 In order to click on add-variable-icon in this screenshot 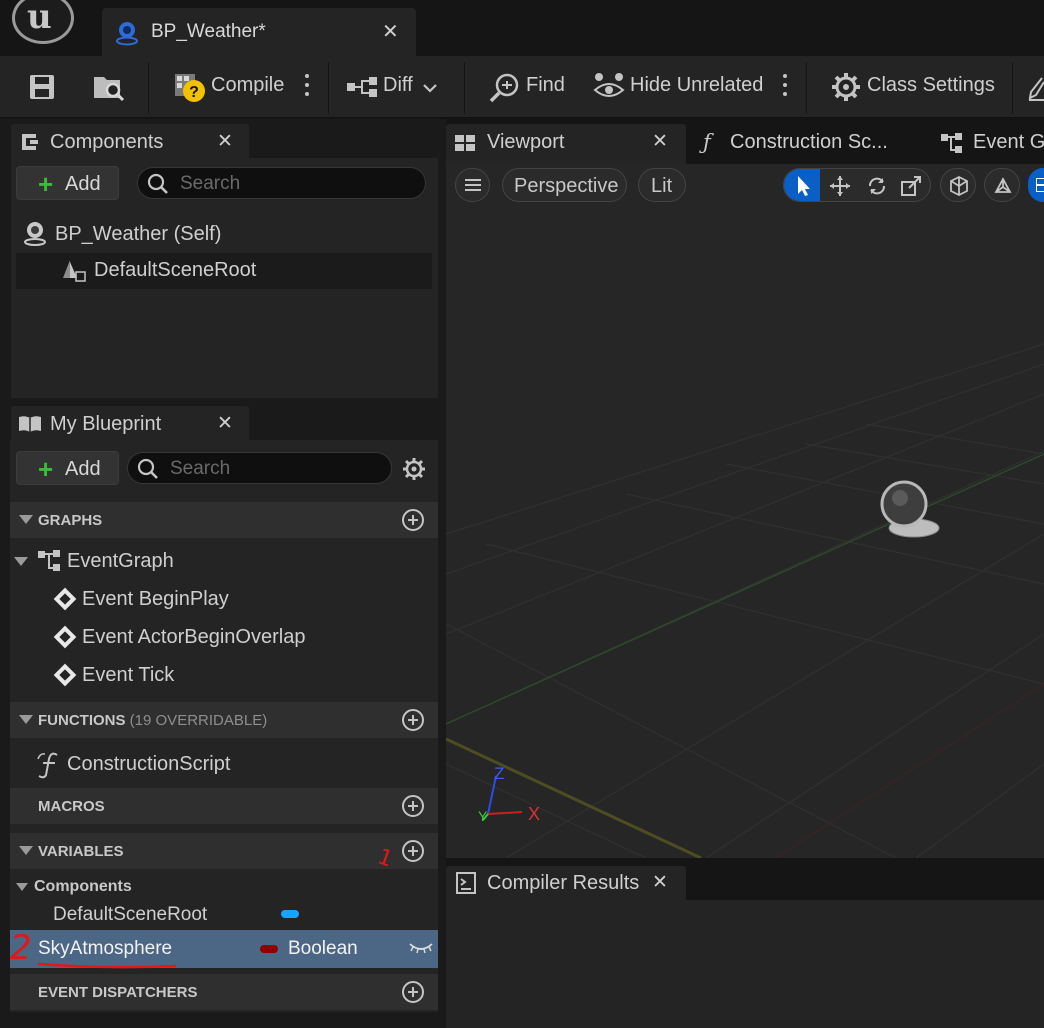, I will do `click(413, 851)`.